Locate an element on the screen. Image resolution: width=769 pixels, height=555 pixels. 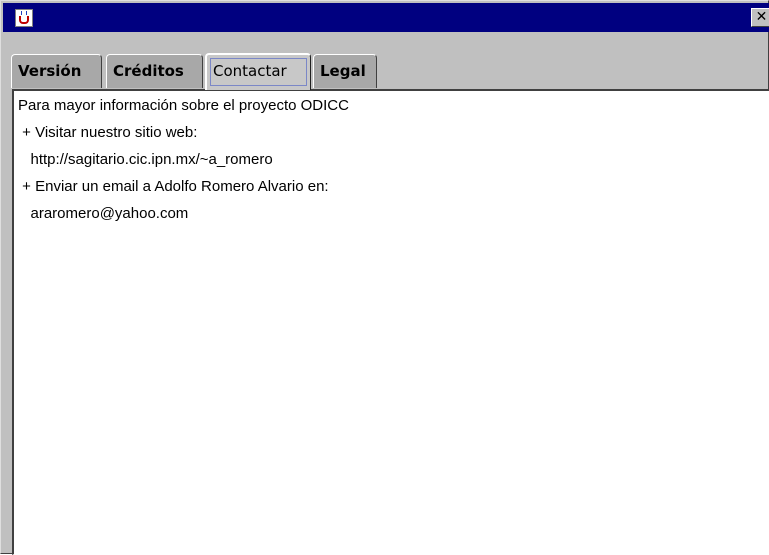
website-url-line: http://sagitario.cic.ipn.mx/~a_romero is located at coordinates (145, 159).